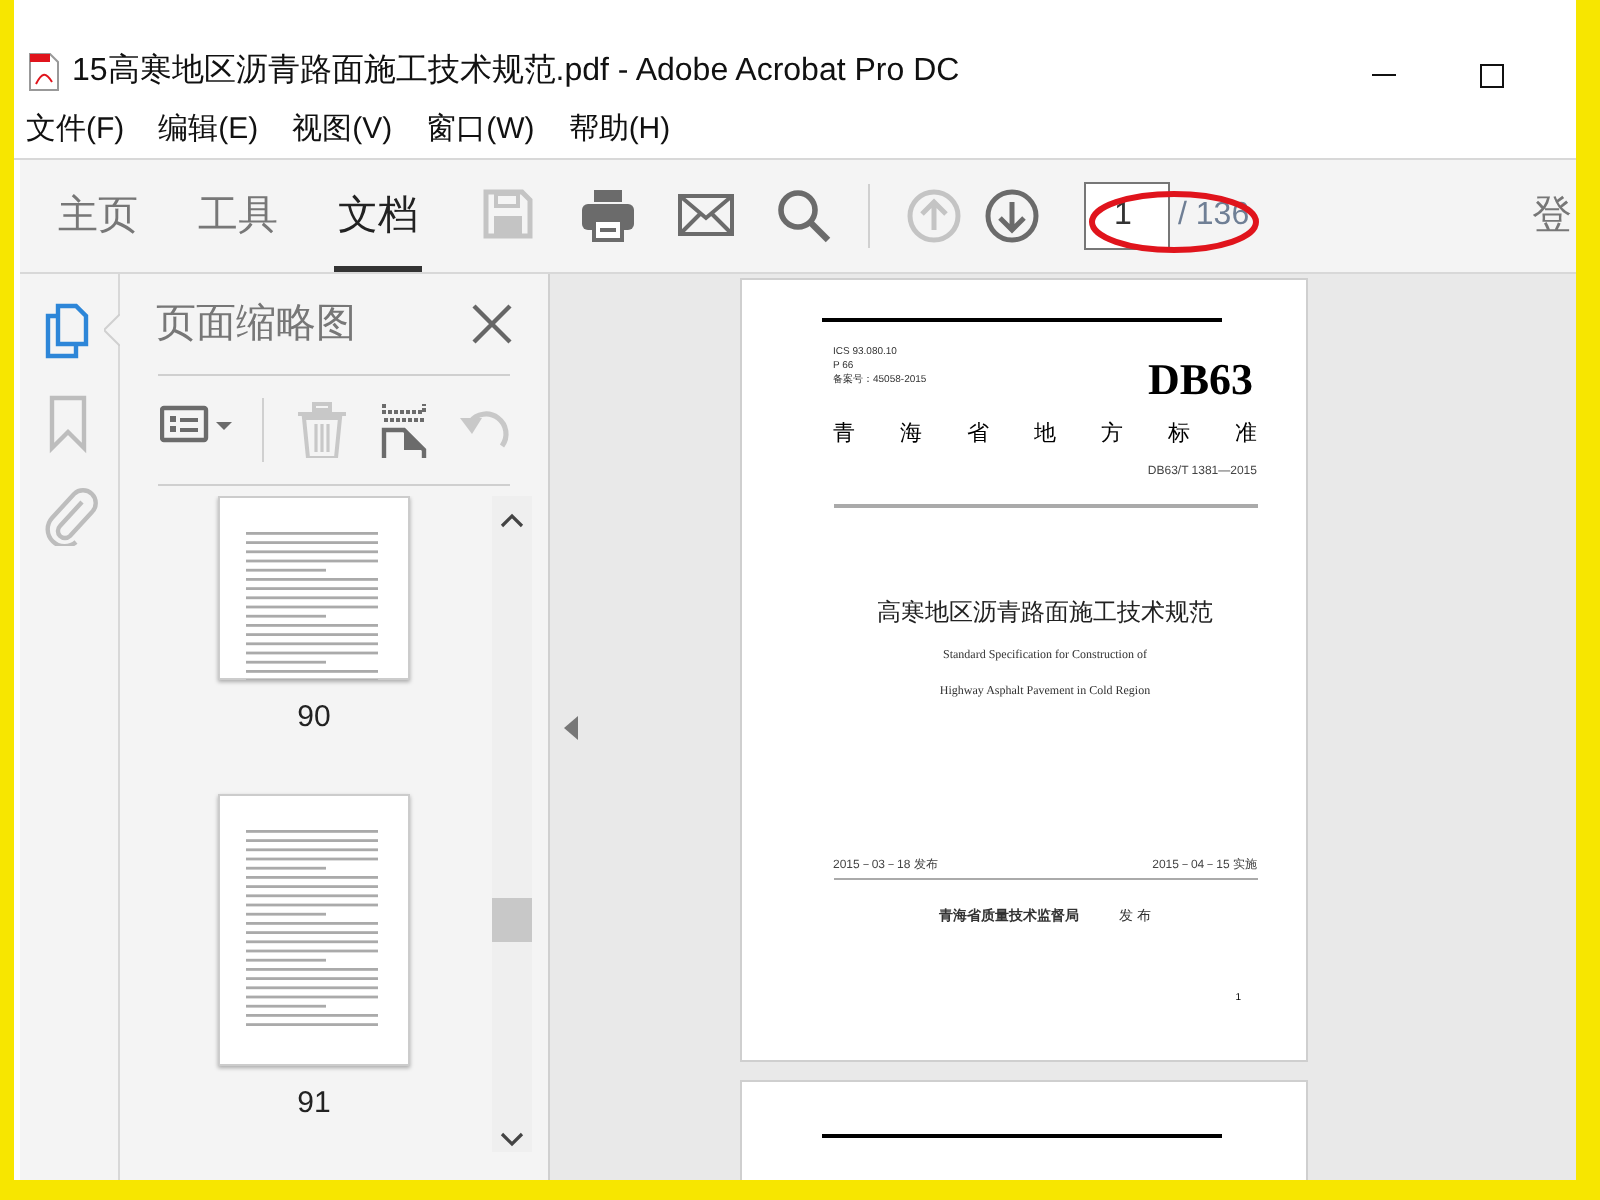 The height and width of the screenshot is (1200, 1600). I want to click on close-icon, so click(492, 324).